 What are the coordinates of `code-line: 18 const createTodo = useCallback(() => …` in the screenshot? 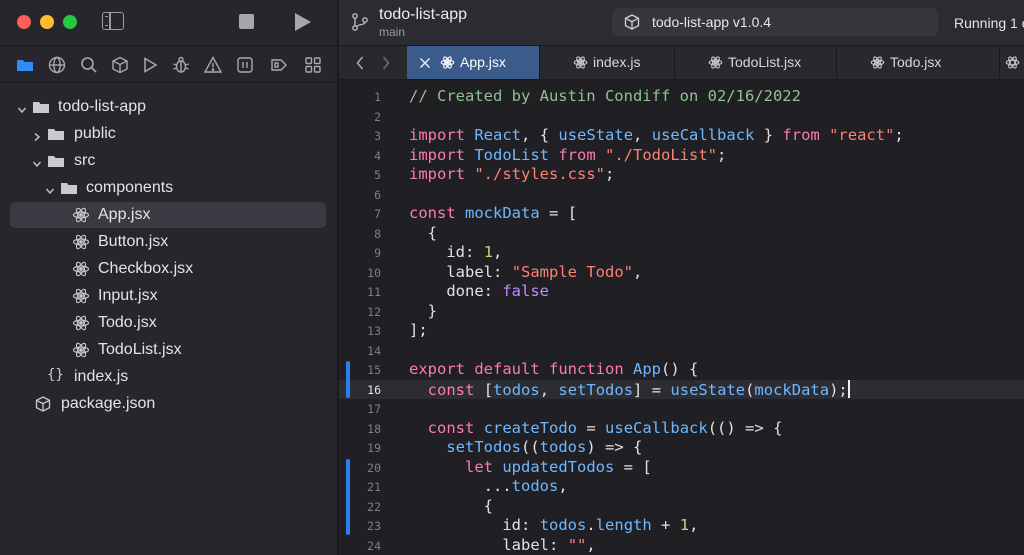 It's located at (681, 429).